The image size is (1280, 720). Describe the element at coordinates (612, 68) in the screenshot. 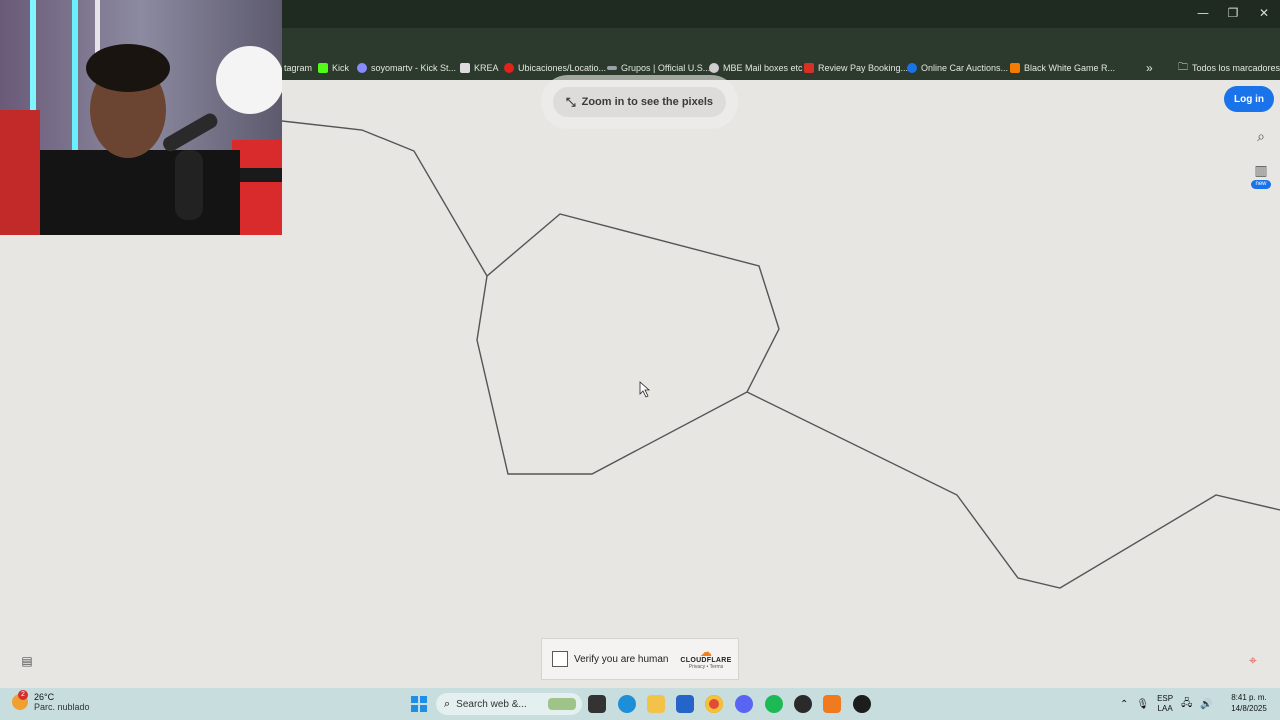

I see `link-icon` at that location.